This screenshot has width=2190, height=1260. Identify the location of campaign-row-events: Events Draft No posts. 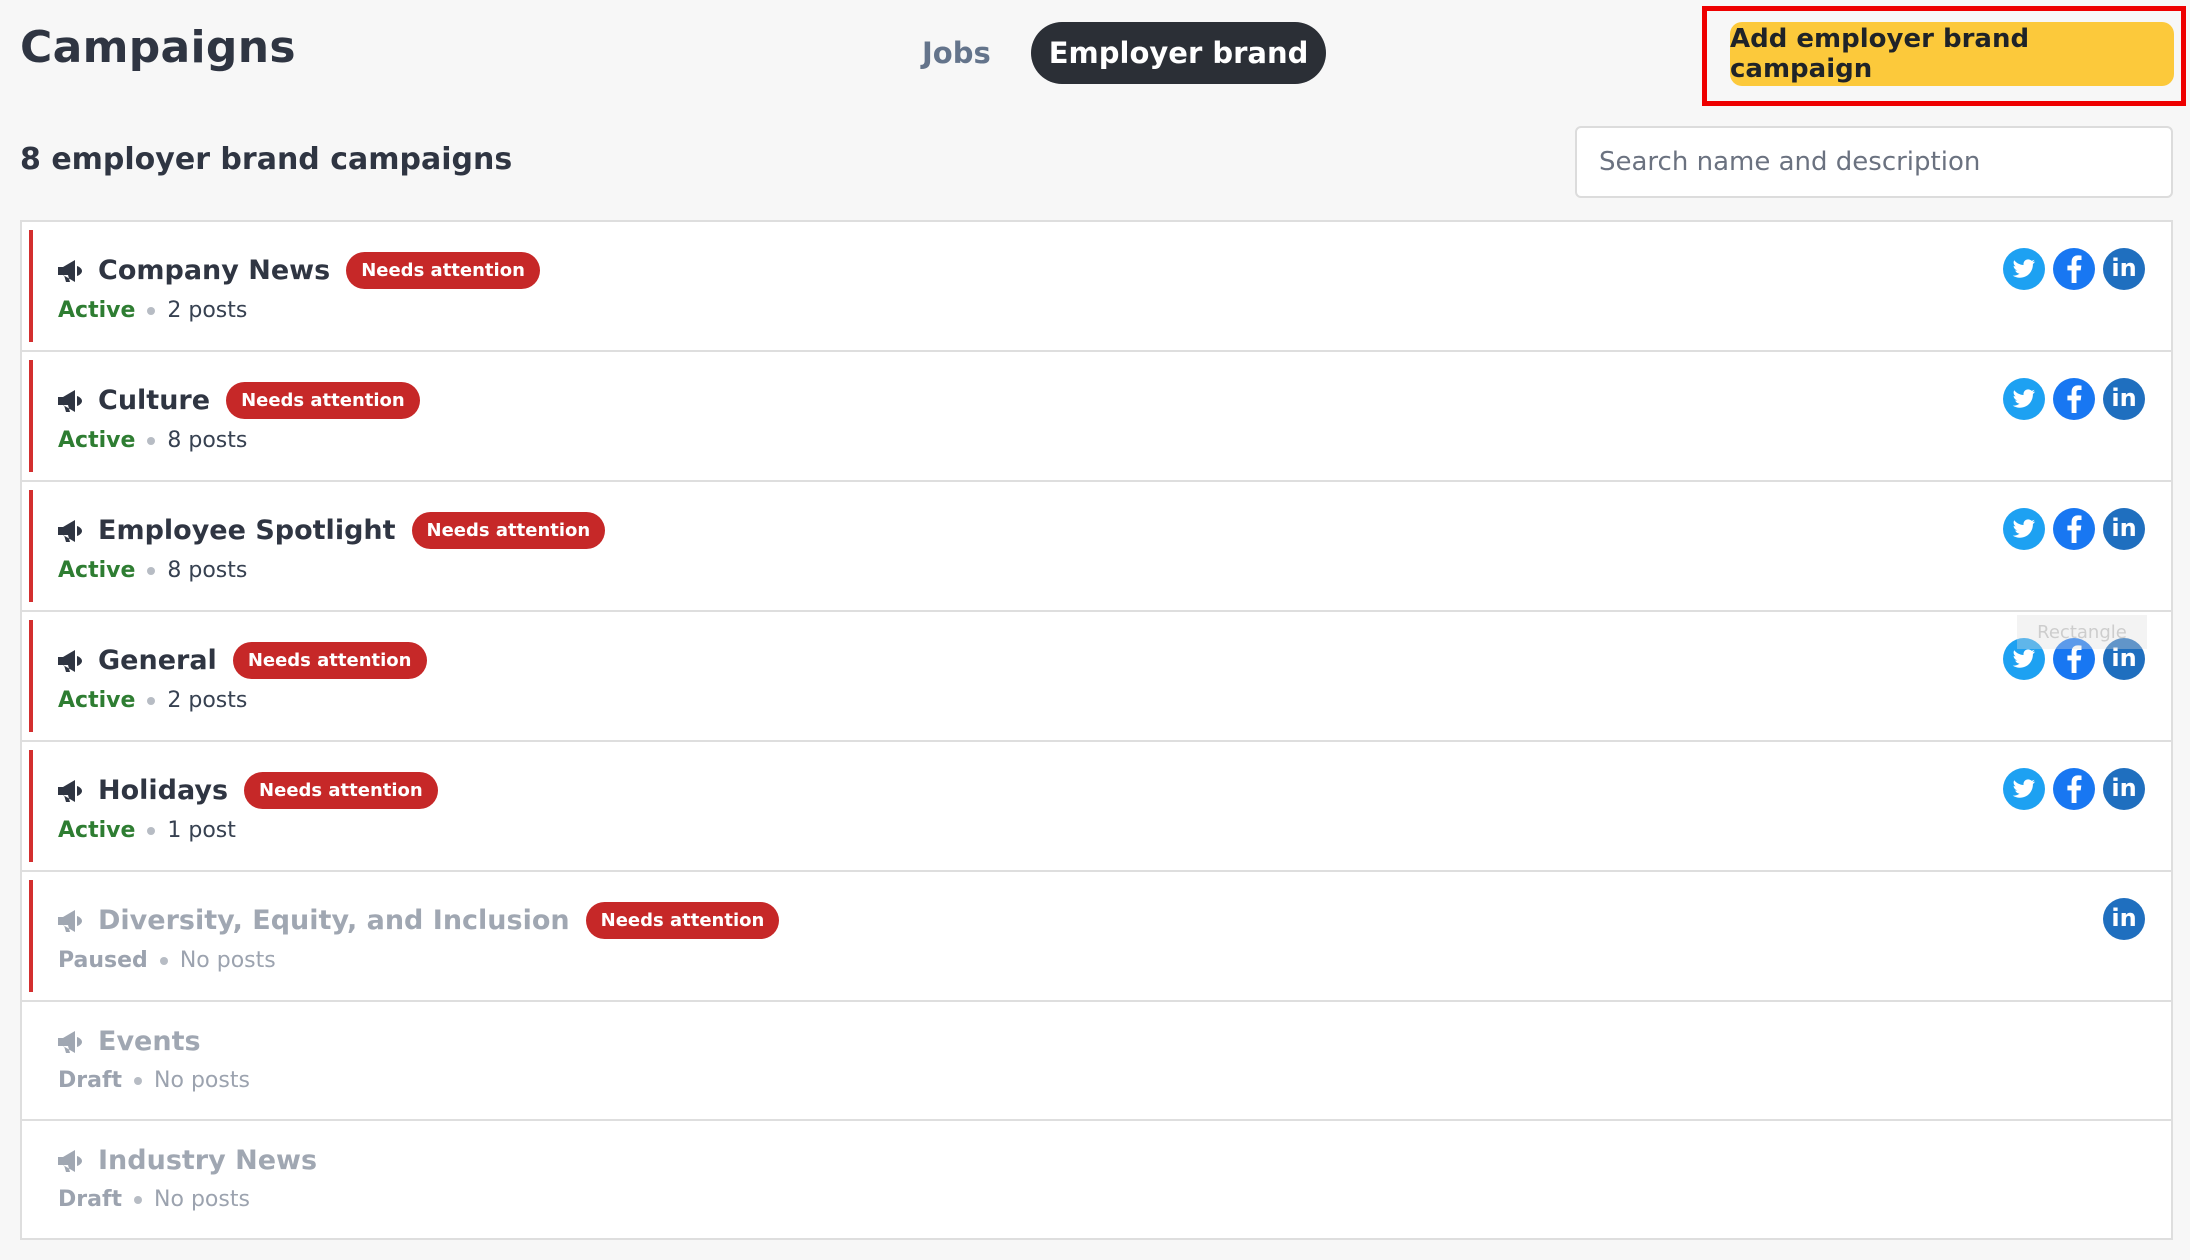
(1096, 1061).